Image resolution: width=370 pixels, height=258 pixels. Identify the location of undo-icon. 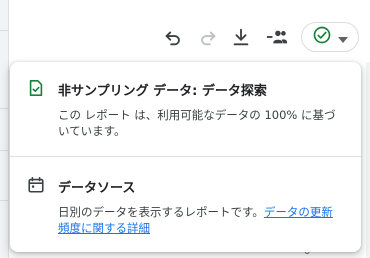
(173, 37).